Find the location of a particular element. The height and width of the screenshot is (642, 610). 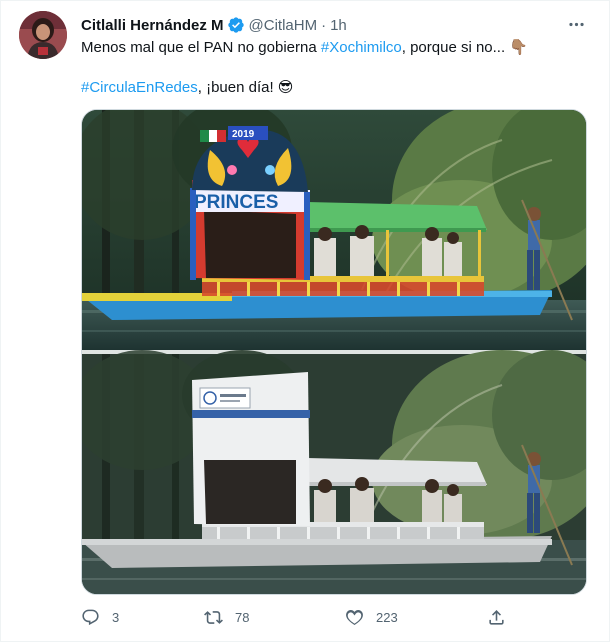

tweet-text: , ¡buen día! 😎 is located at coordinates (245, 87).